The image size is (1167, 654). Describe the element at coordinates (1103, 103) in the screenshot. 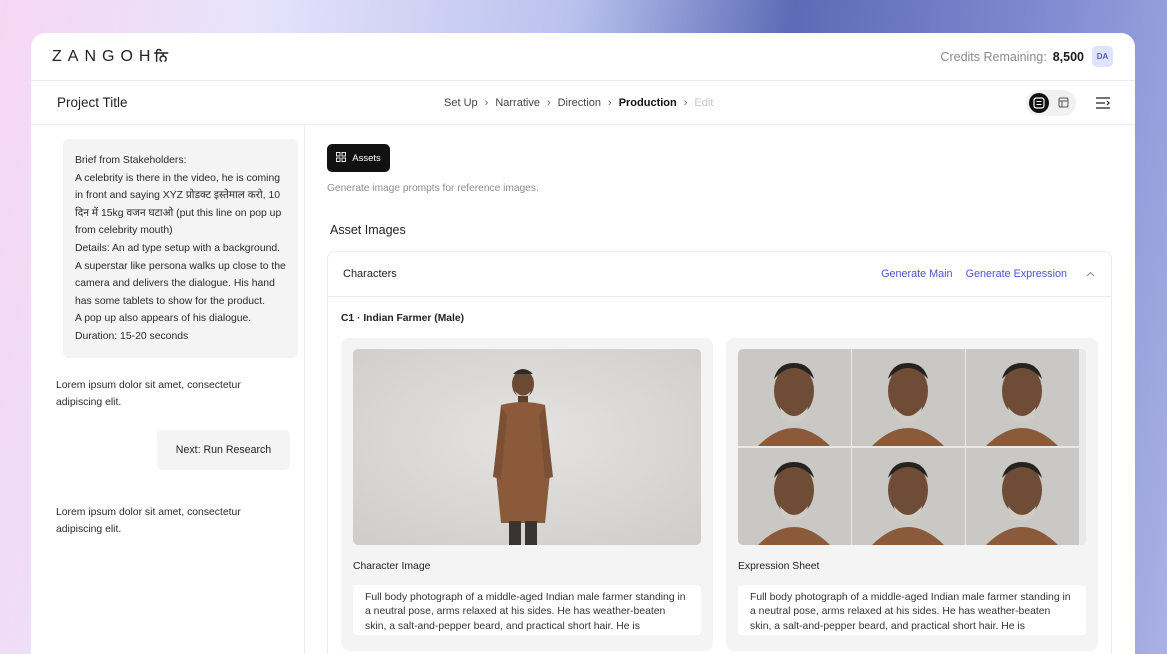

I see `panel-menu-icon` at that location.